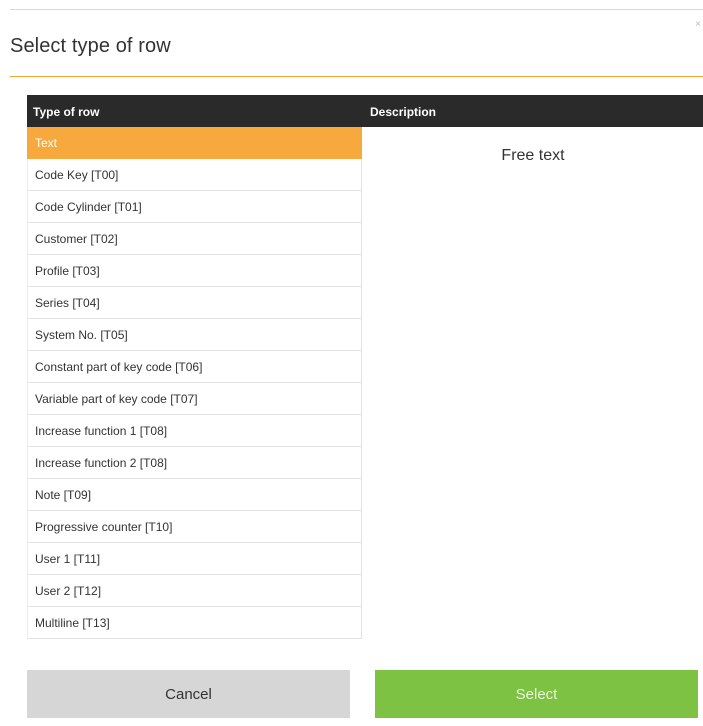 The width and height of the screenshot is (703, 726). I want to click on list-item: Progressive counter [T10], so click(194, 527).